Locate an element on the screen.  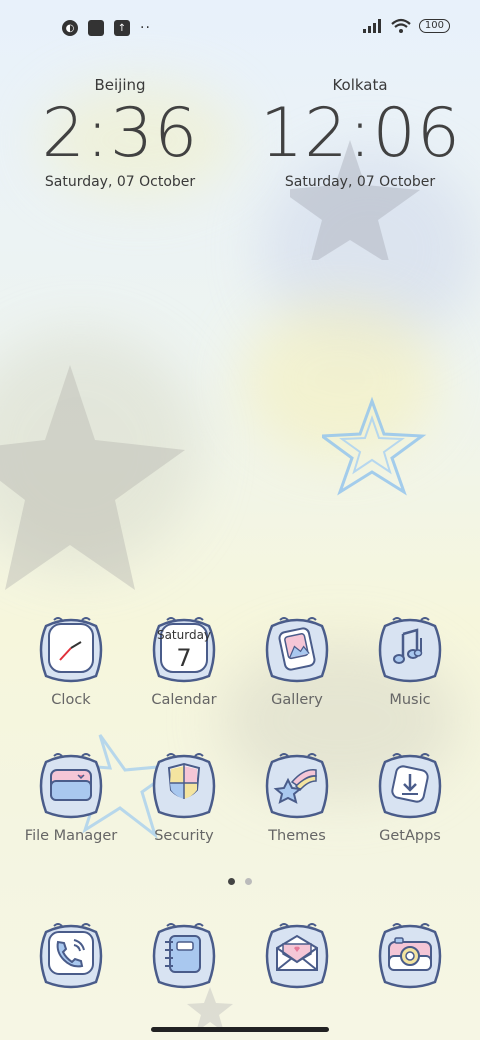
time-display: 2:36 is located at coordinates (120, 133).